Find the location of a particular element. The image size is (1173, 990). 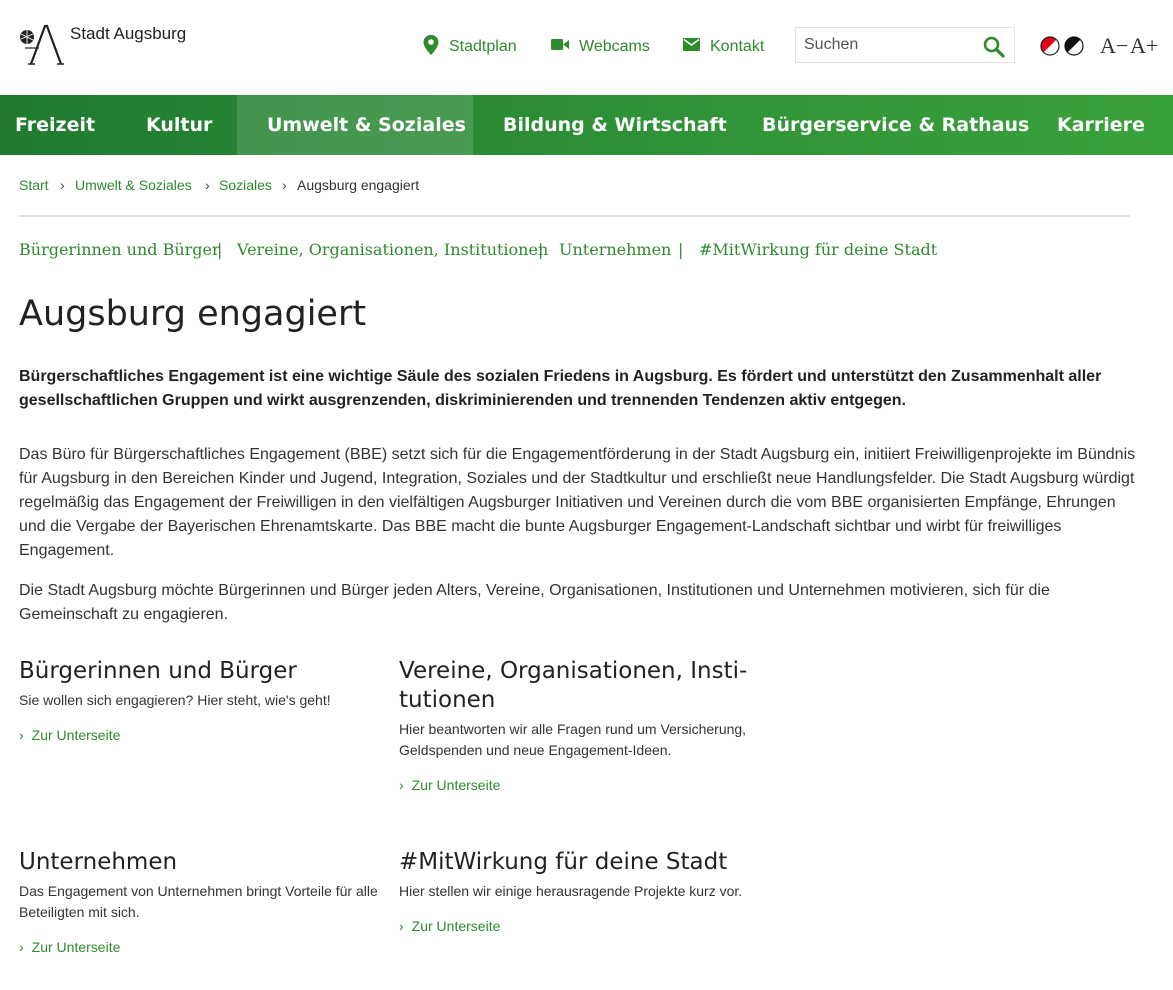

nav-item-buergerservice-rathaus: Bürgerservice & Rathaus is located at coordinates (880, 125).